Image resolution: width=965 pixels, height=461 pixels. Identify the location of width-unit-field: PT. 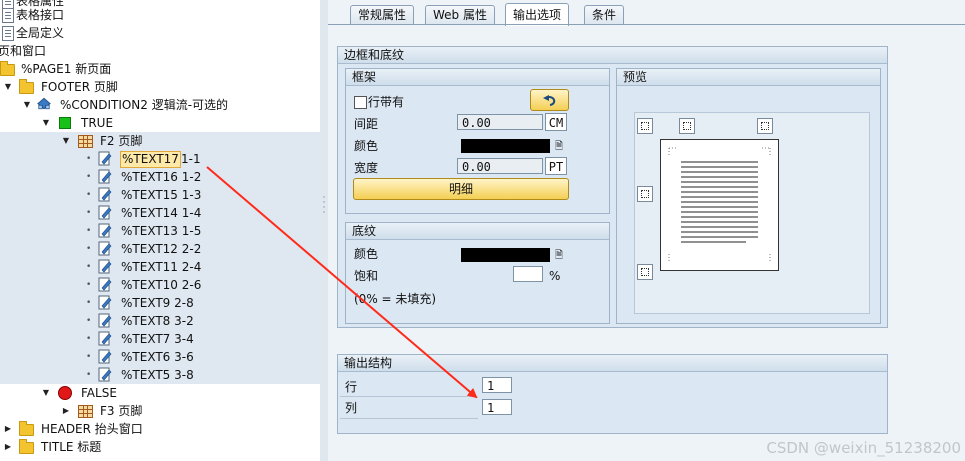
(556, 166).